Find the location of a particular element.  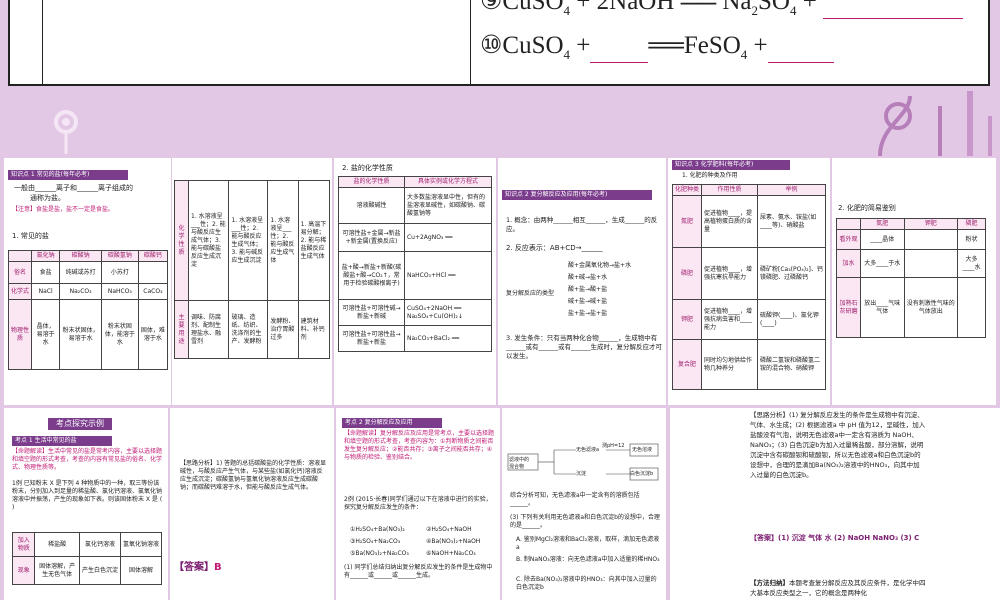

table-title: 1. 常见的盐 is located at coordinates (30, 236).